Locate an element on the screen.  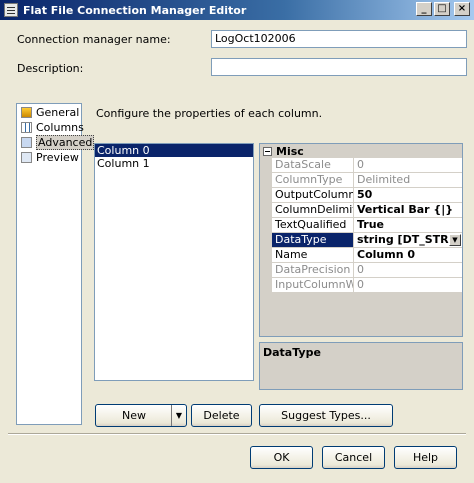
general-icon is located at coordinates (26, 112).